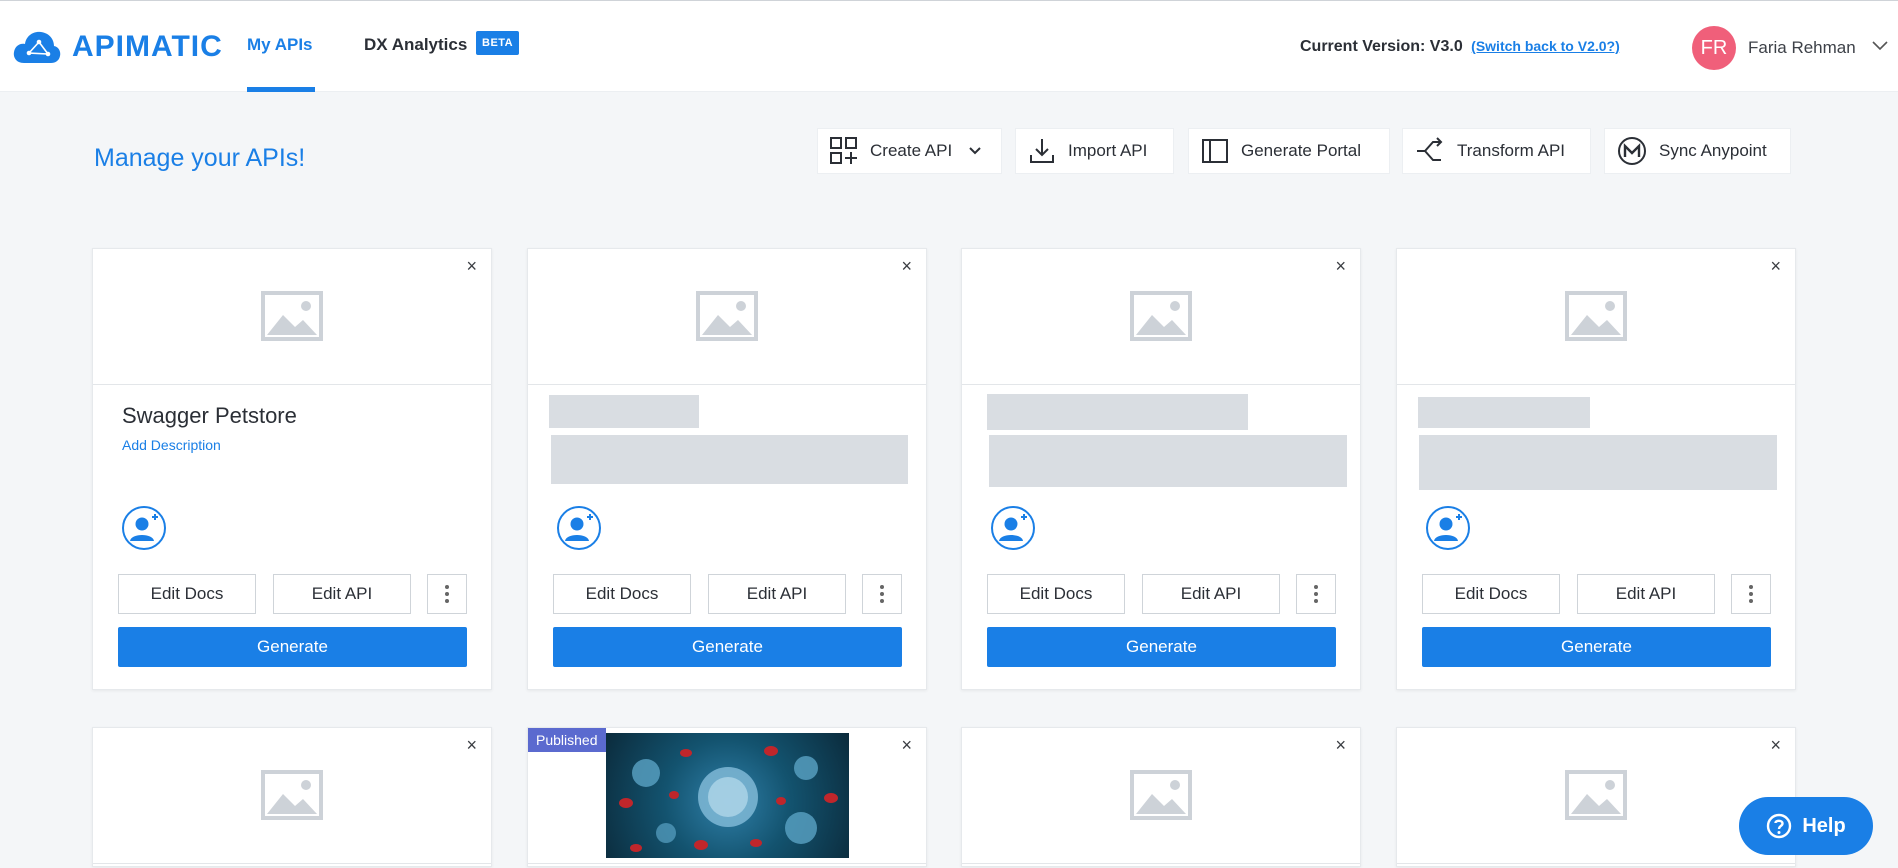 The image size is (1898, 868). I want to click on active-tab-indicator, so click(281, 89).